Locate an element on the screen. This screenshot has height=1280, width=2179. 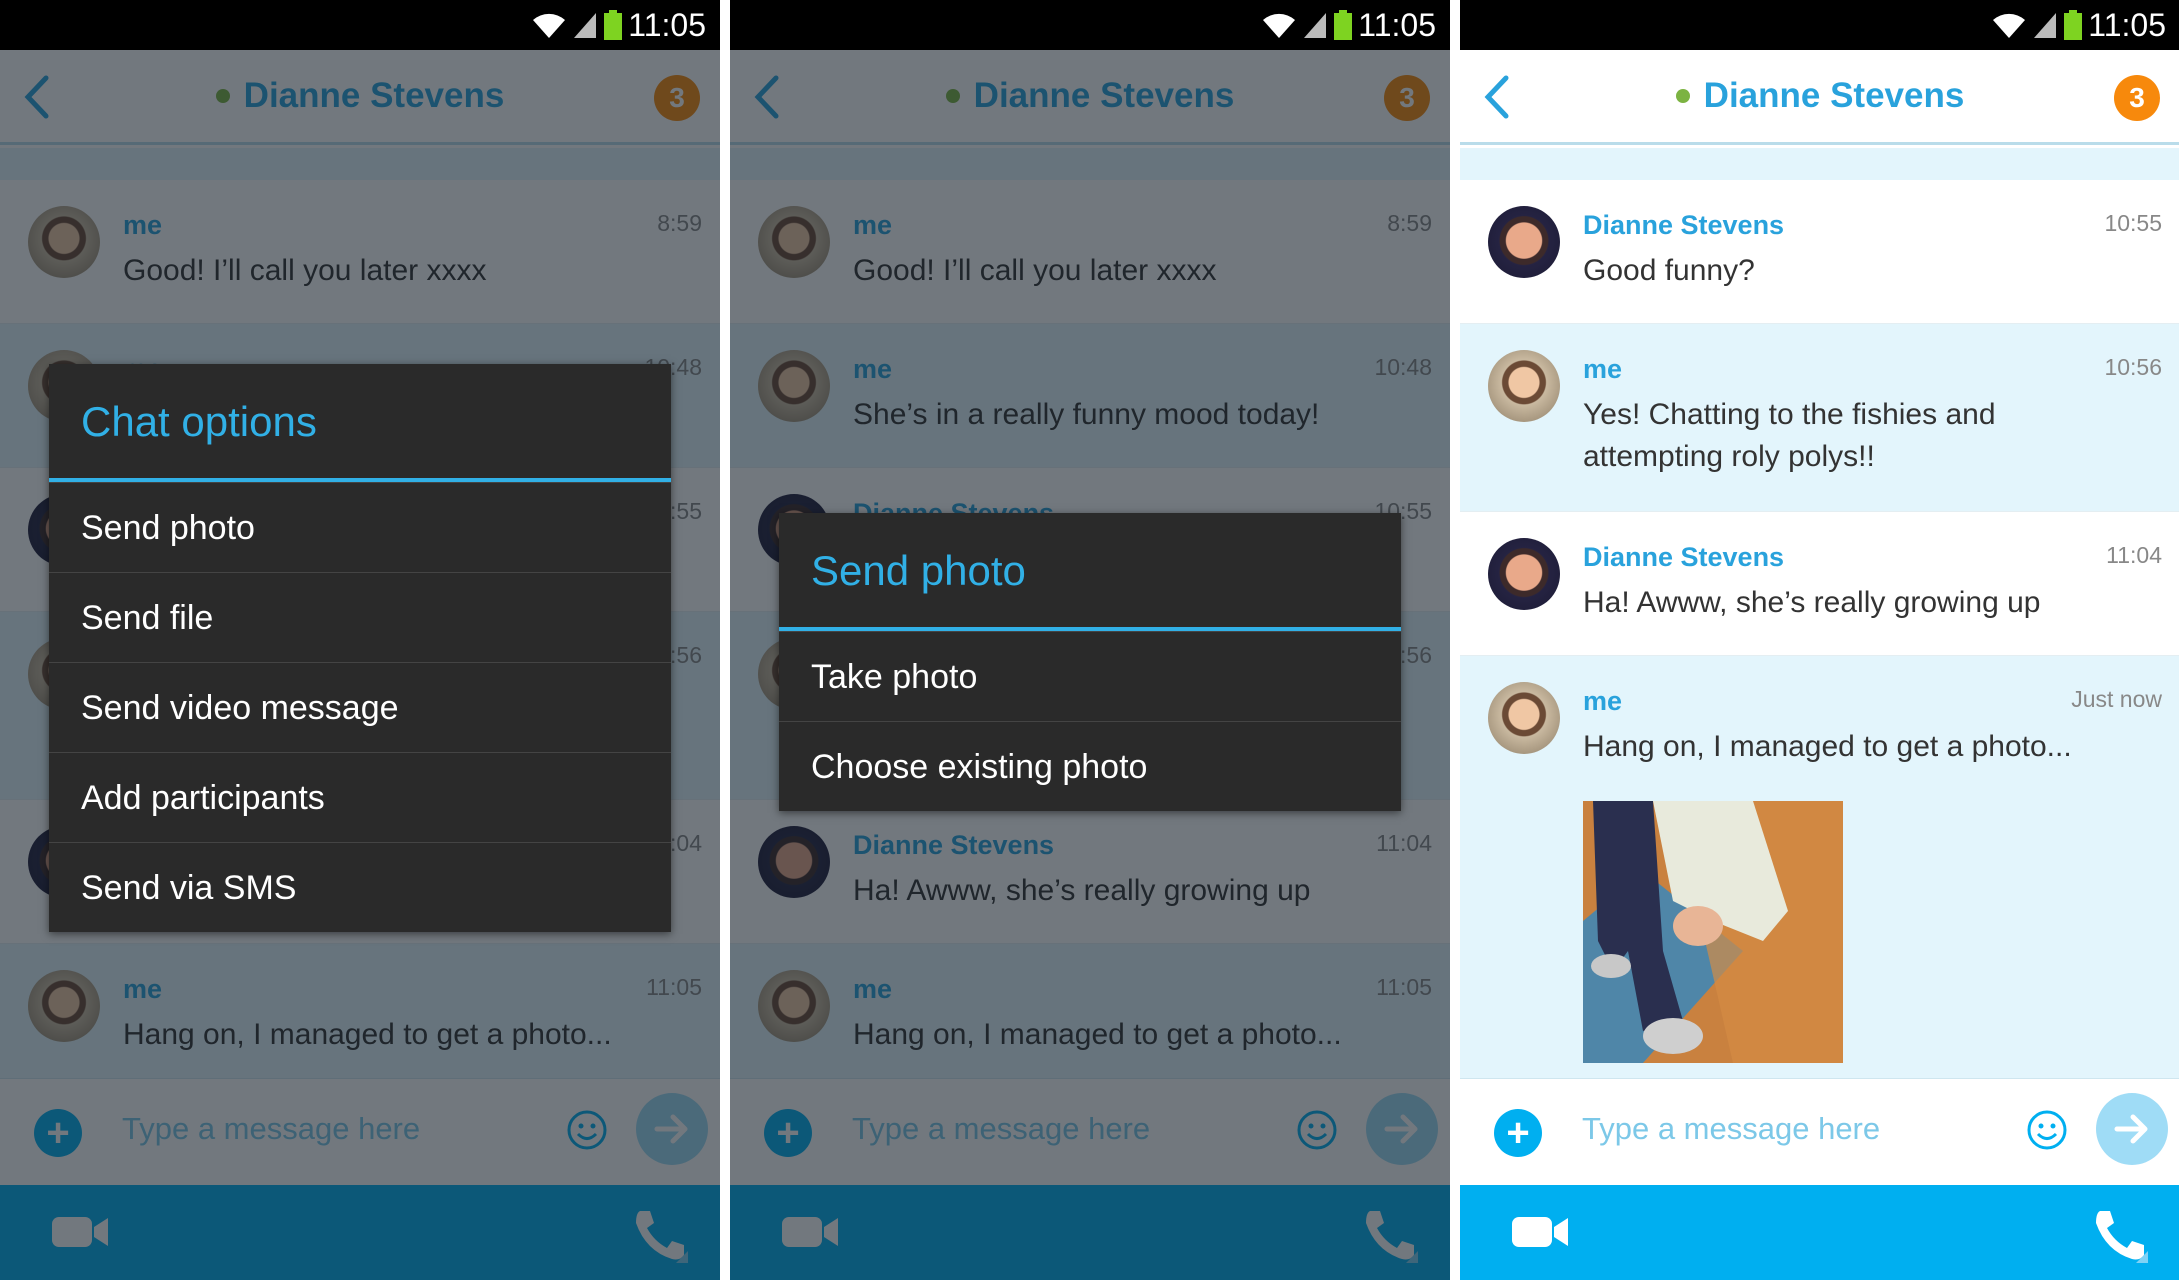
message-composer: + Type a message here is located at coordinates (1819, 1131).